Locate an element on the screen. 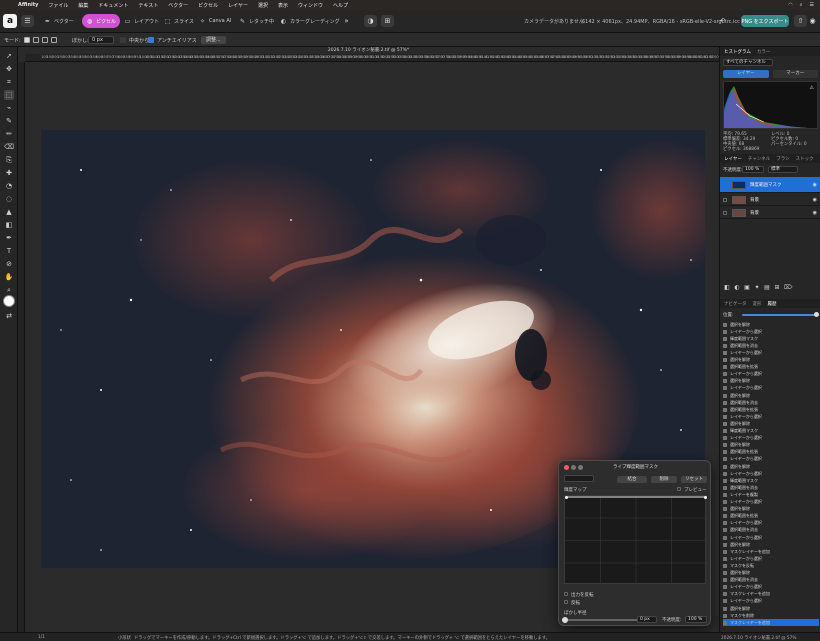 The width and height of the screenshot is (820, 641). control-center-icon: ☰ is located at coordinates (812, 5).